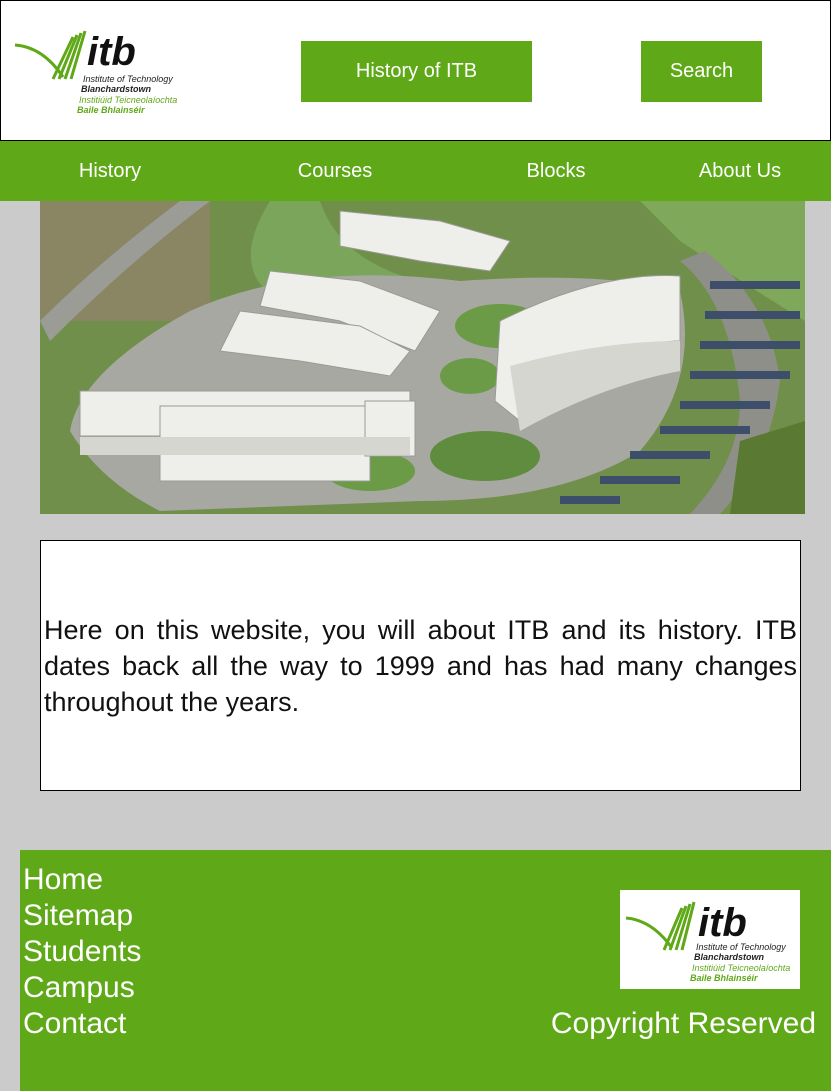 The image size is (831, 1091). Describe the element at coordinates (683, 1023) in the screenshot. I see `copyright-text: Copyright Reserved` at that location.